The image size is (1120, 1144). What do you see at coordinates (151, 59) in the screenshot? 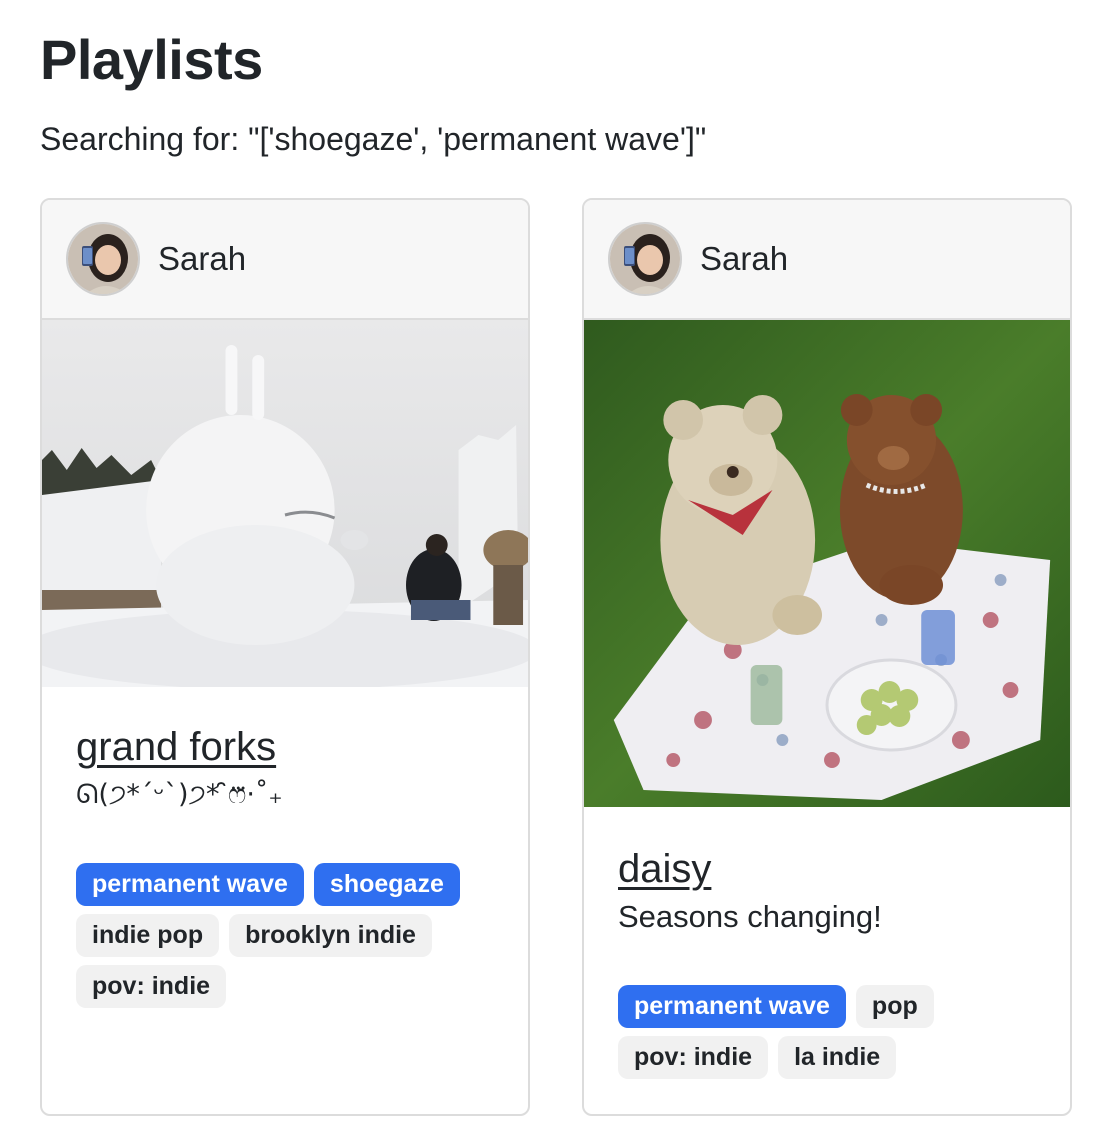
I see `page-title: Playlists` at bounding box center [151, 59].